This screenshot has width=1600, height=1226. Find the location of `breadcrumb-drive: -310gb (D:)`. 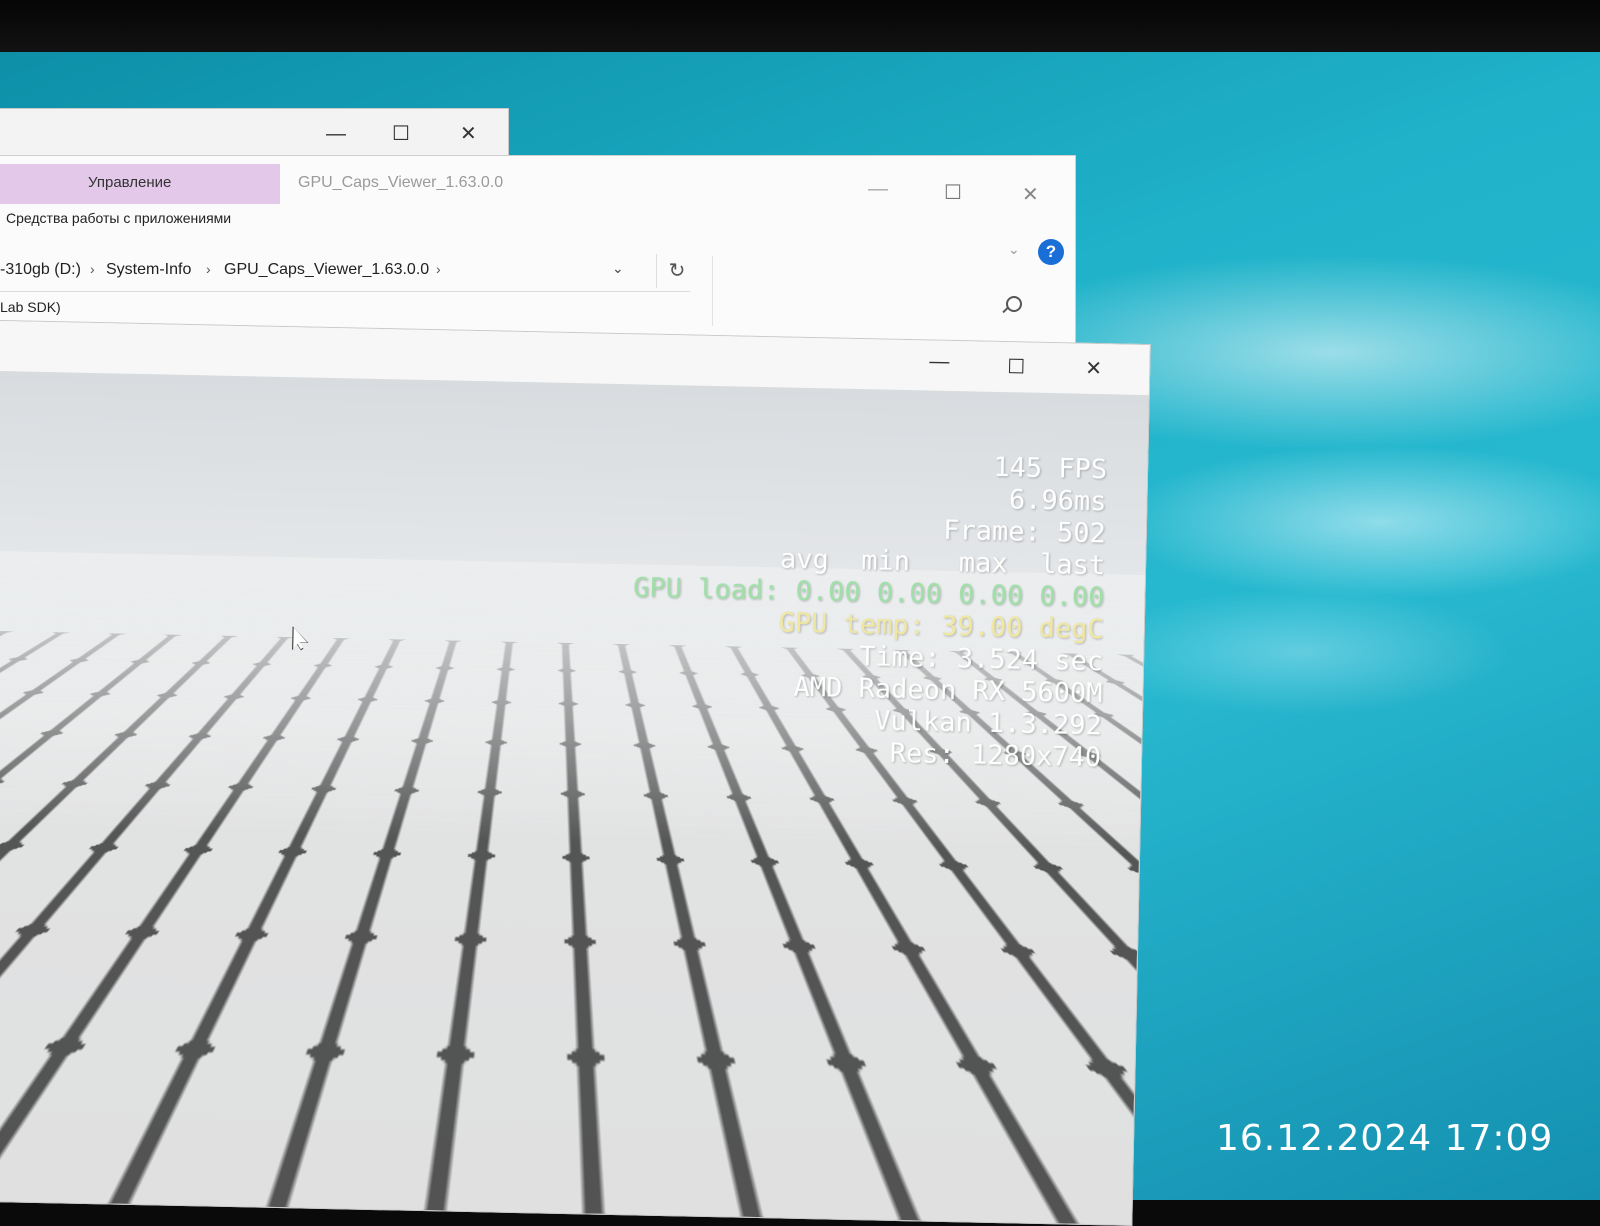

breadcrumb-drive: -310gb (D:) is located at coordinates (40, 270).